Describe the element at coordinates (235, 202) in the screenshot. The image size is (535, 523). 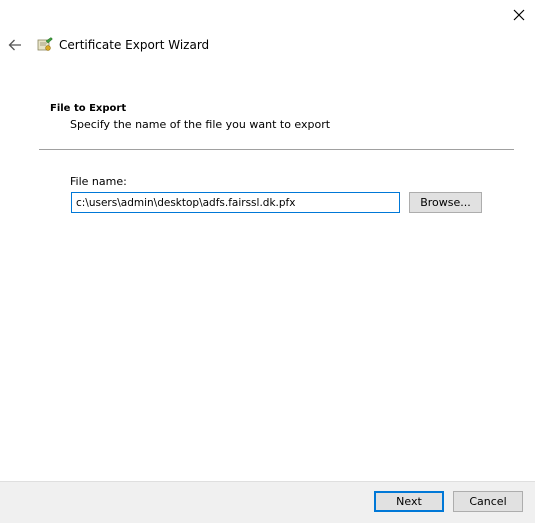
I see `file-name-input` at that location.